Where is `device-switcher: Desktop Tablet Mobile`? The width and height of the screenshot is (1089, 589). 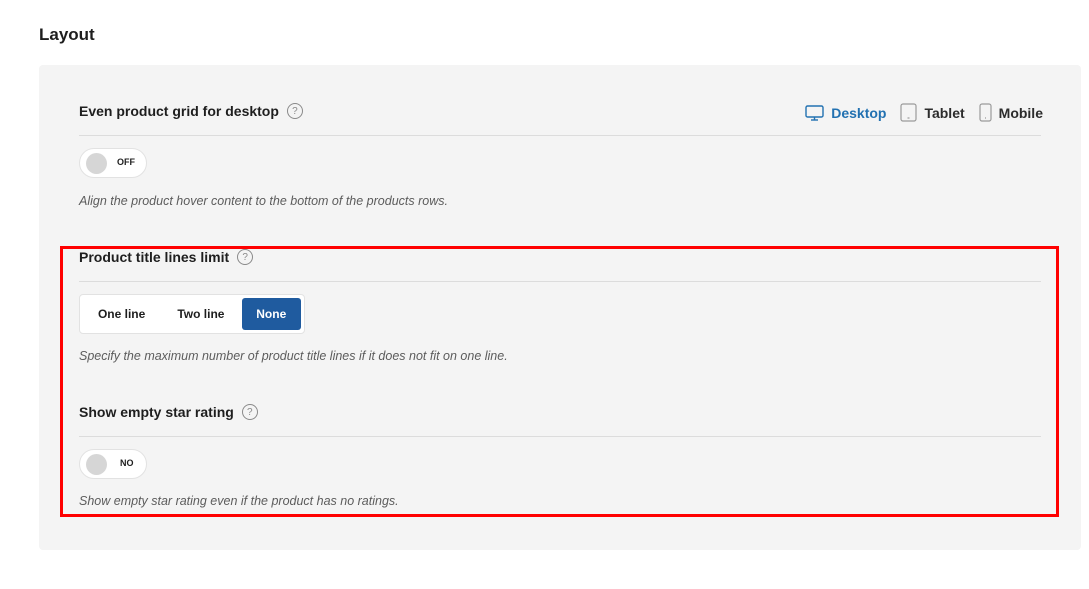 device-switcher: Desktop Tablet Mobile is located at coordinates (924, 112).